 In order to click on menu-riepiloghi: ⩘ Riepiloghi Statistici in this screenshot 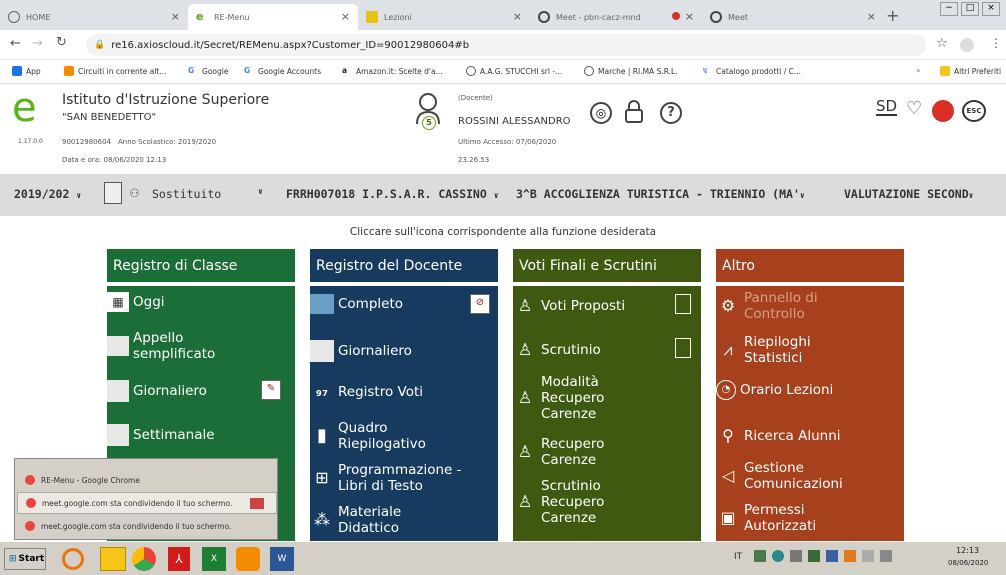, I will do `click(810, 350)`.